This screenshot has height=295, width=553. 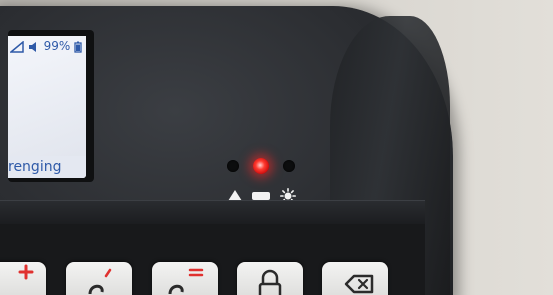 What do you see at coordinates (26, 272) in the screenshot?
I see `plus-icon` at bounding box center [26, 272].